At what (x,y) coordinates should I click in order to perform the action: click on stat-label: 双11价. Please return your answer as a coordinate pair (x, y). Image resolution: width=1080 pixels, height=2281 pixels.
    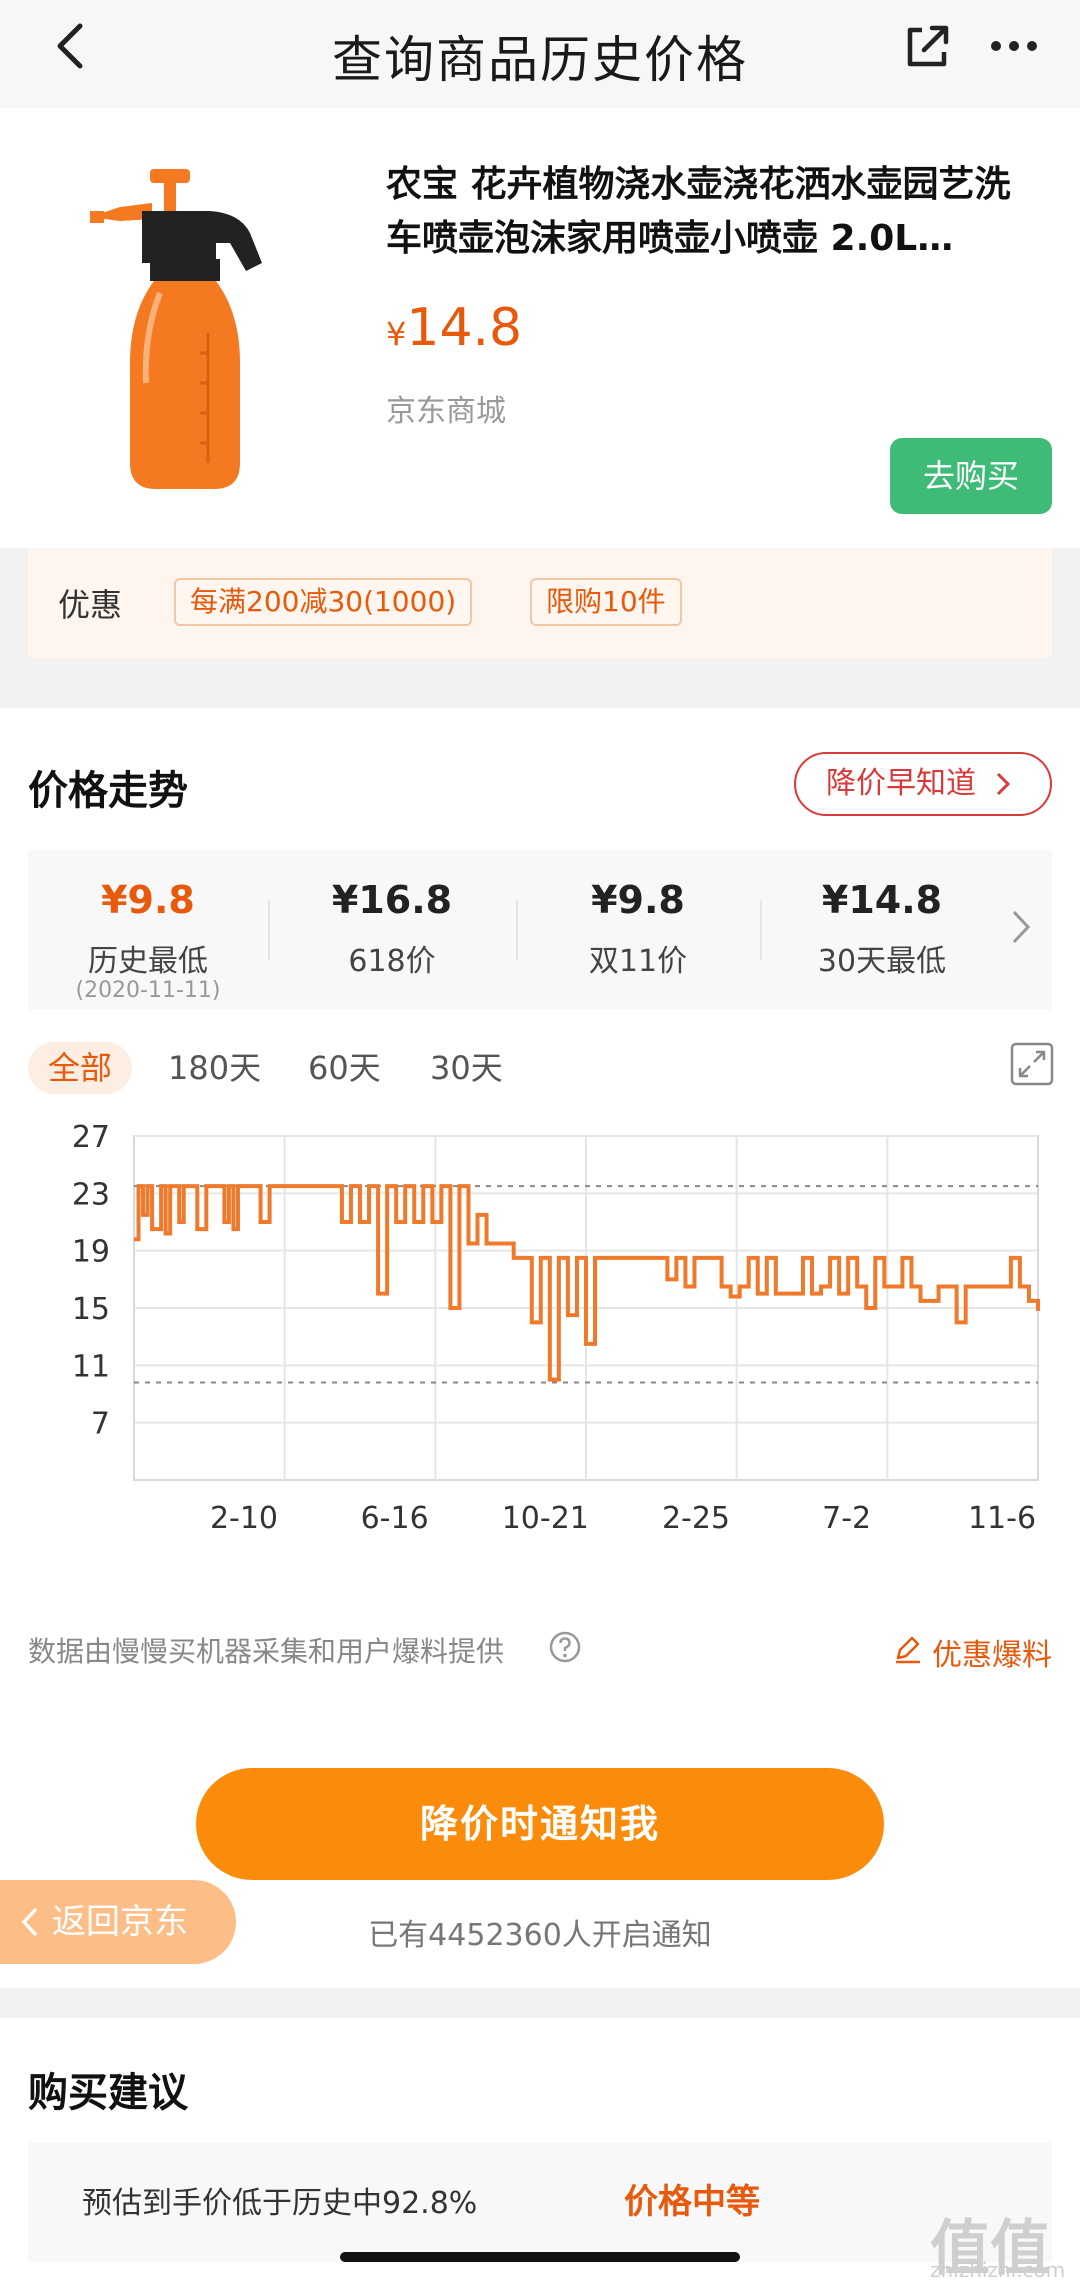
    Looking at the image, I should click on (638, 961).